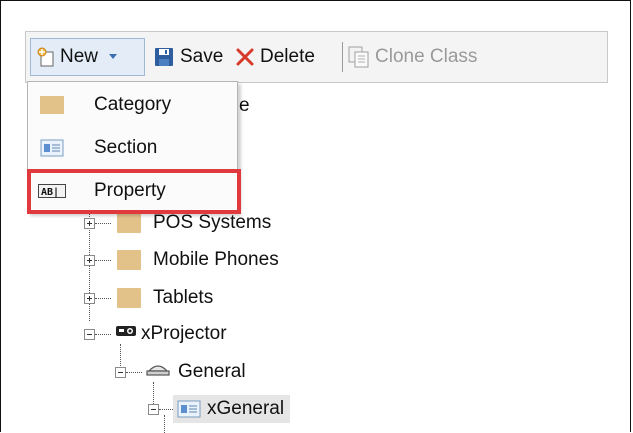  Describe the element at coordinates (158, 372) in the screenshot. I see `group-icon` at that location.